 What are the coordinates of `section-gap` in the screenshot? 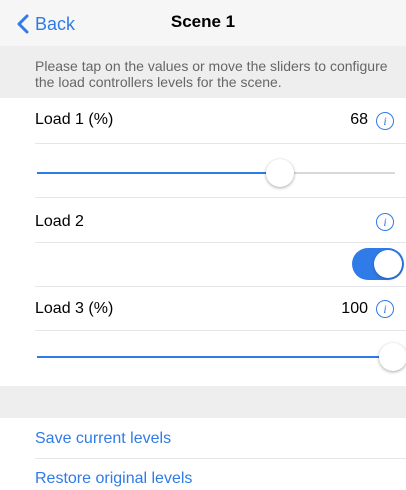 It's located at (203, 402).